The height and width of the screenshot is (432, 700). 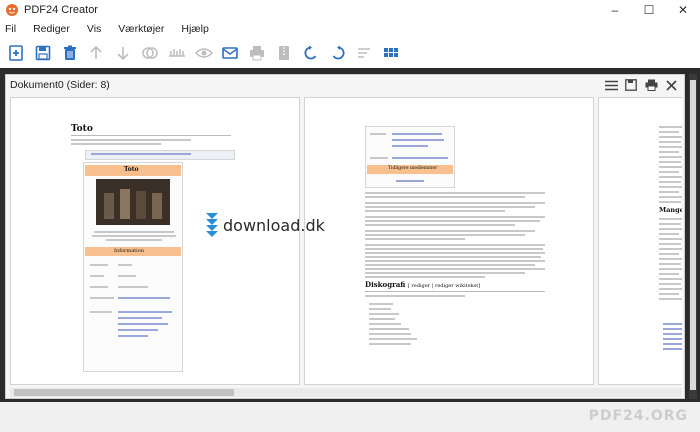 I want to click on page2-infobox-header: Tidligere medlemmer, so click(x=413, y=168).